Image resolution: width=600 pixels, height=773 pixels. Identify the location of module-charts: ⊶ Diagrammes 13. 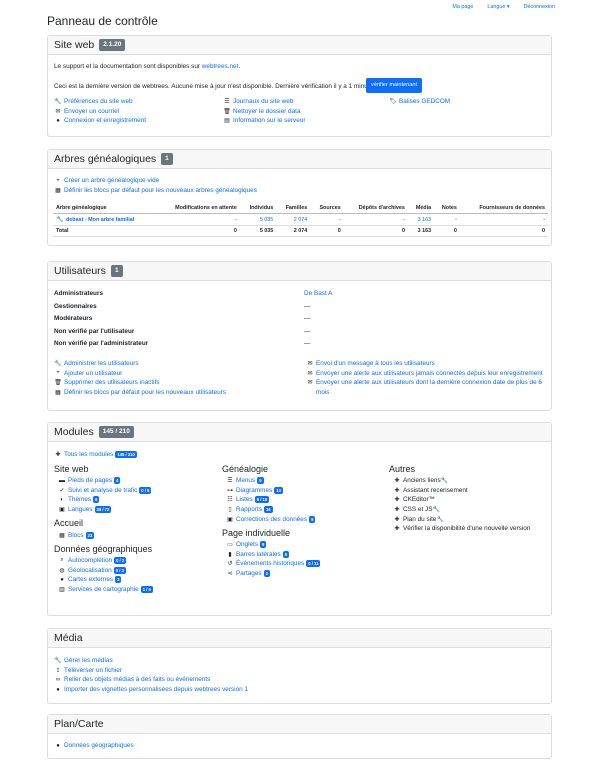
(302, 491).